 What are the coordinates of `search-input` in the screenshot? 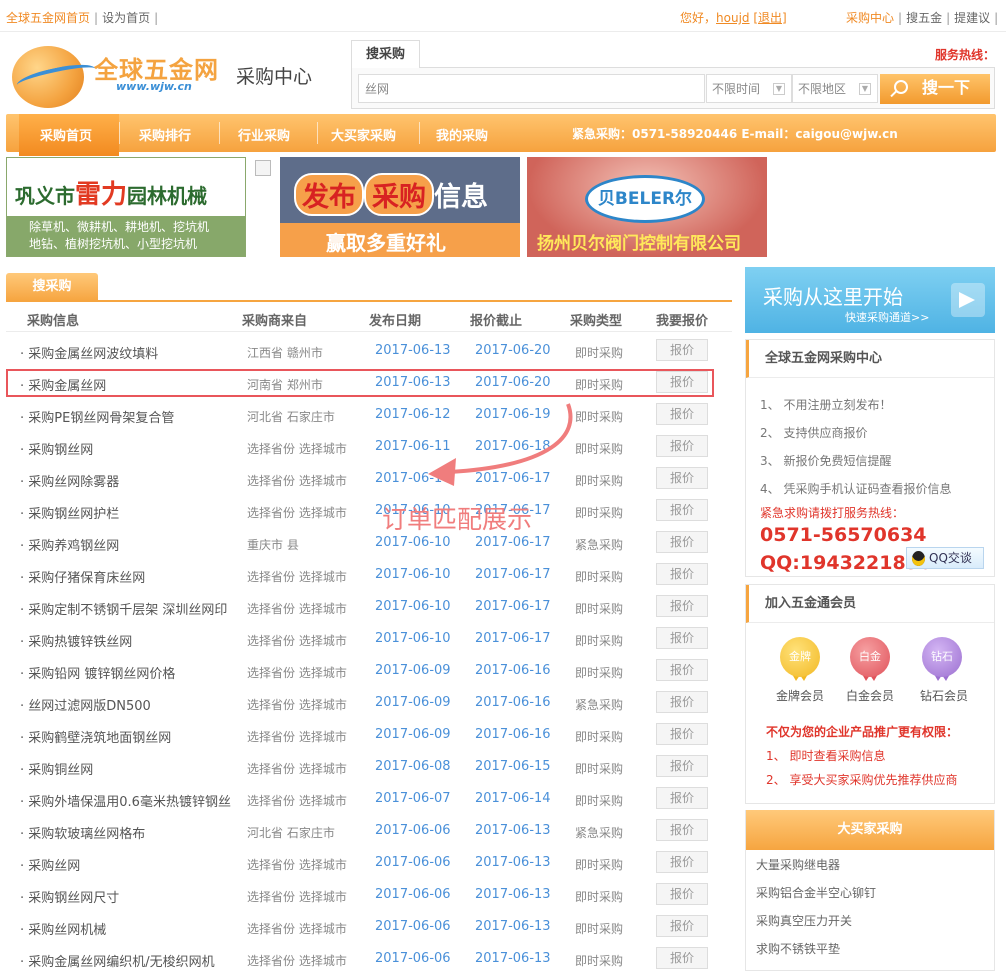 It's located at (531, 88).